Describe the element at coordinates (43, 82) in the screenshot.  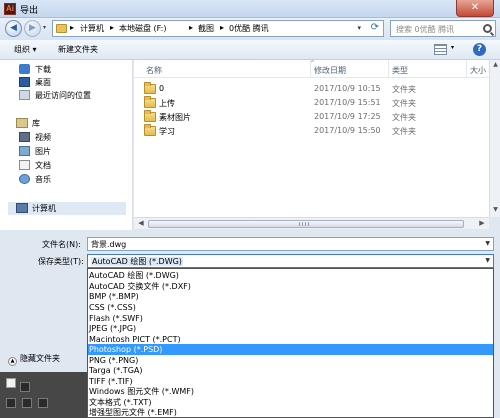
I see `sidebar-item-label: 桌面` at that location.